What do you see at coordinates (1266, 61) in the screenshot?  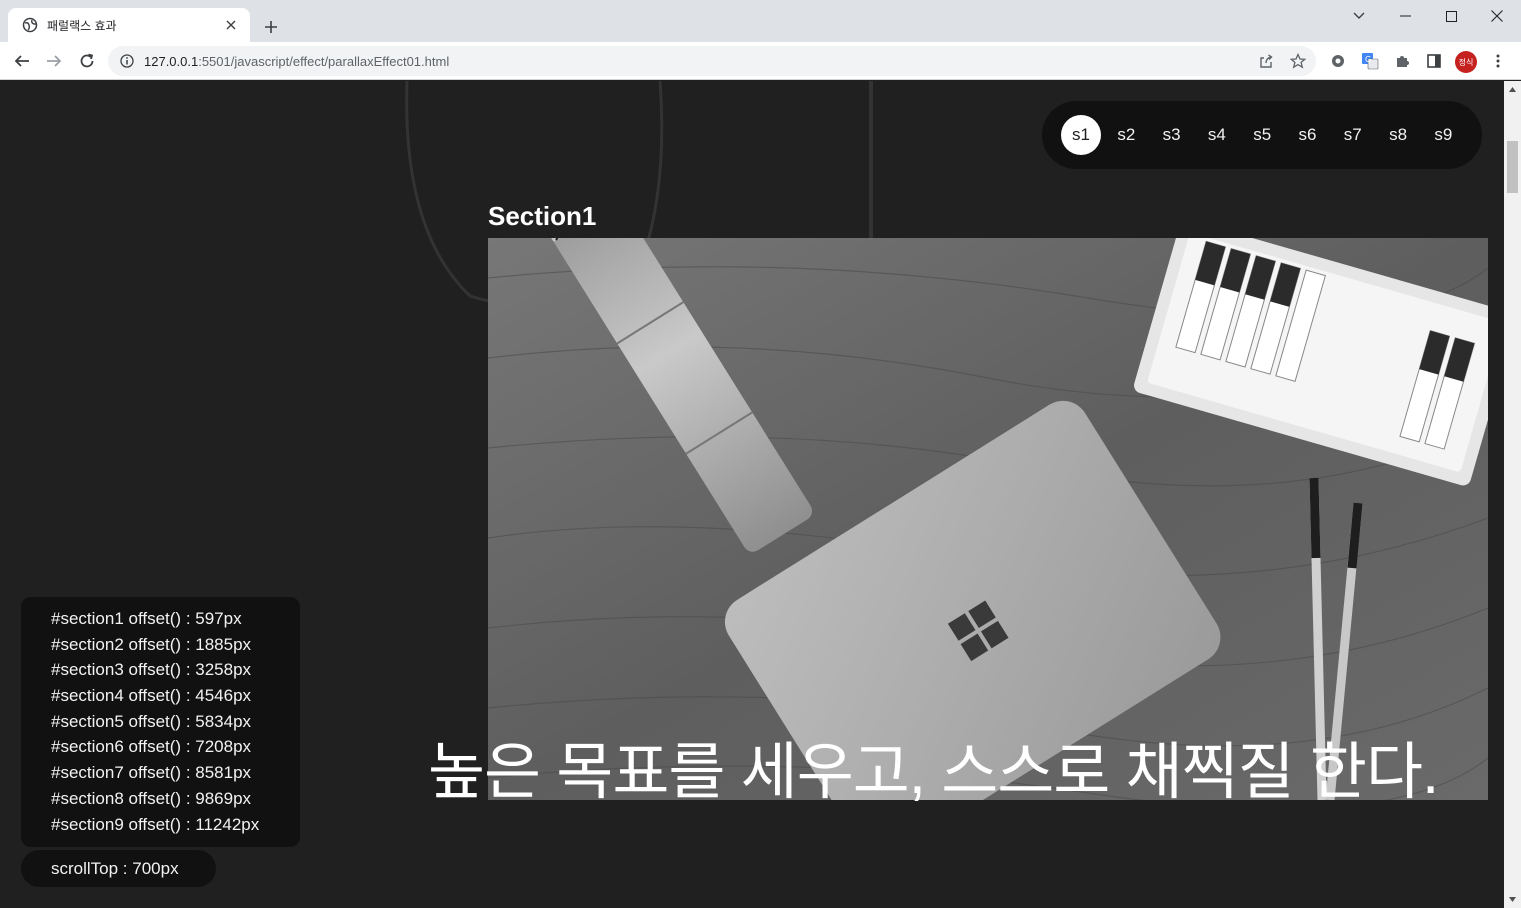 I see `share-icon` at bounding box center [1266, 61].